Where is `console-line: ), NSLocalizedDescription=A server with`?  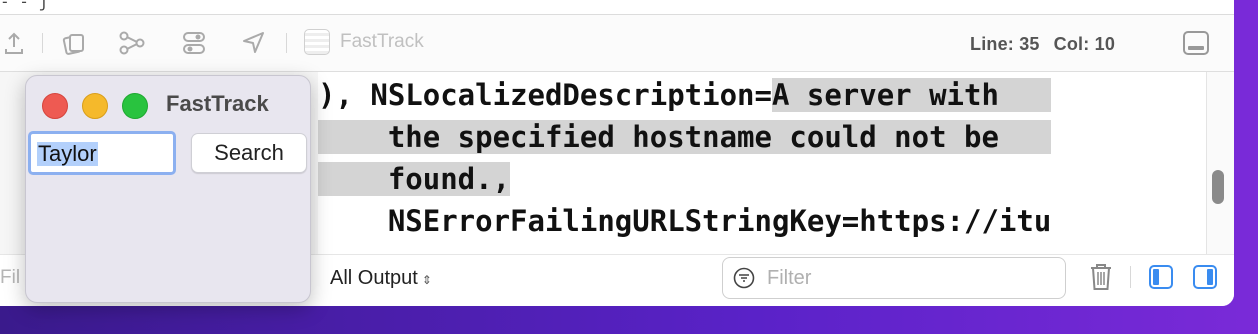
console-line: ), NSLocalizedDescription=A server with is located at coordinates (685, 95).